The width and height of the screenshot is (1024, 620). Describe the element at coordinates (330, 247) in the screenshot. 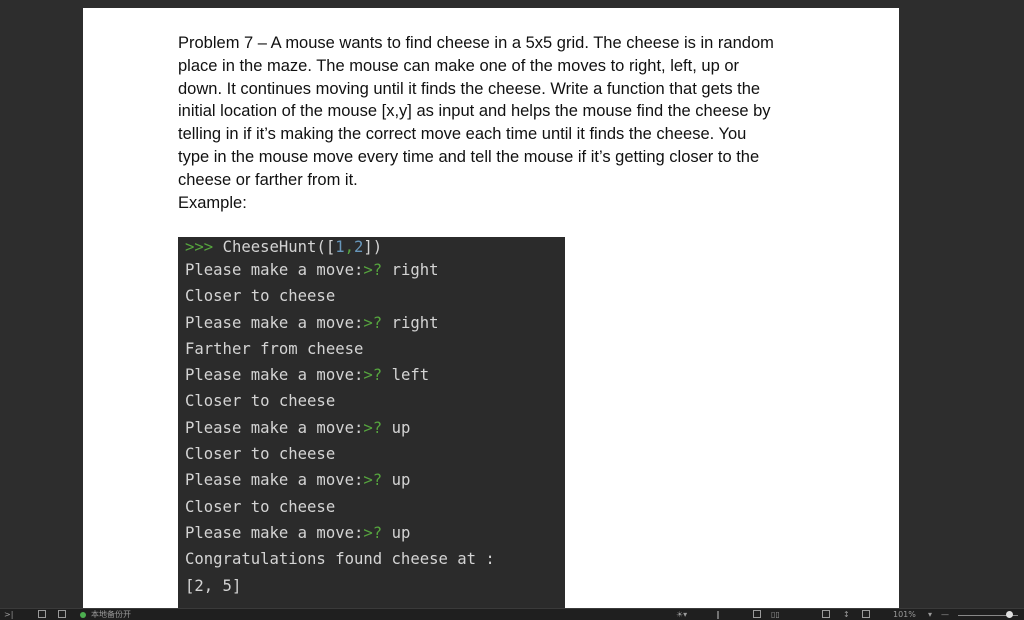

I see `command-bracket-open: [` at that location.